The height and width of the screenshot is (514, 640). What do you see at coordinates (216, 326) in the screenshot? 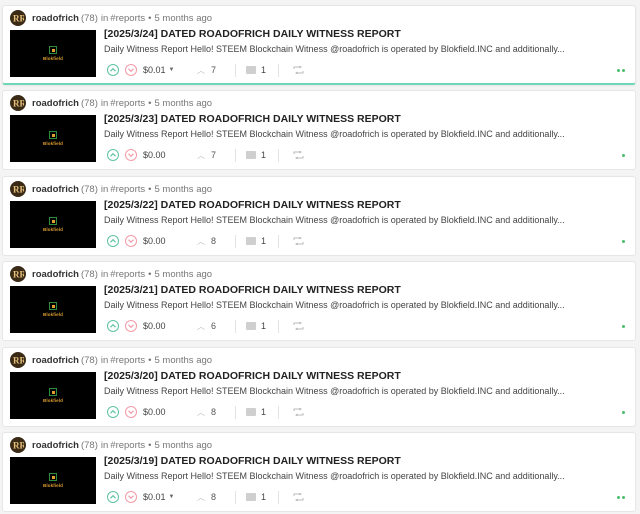
I see `vote-count: ︿ 6` at bounding box center [216, 326].